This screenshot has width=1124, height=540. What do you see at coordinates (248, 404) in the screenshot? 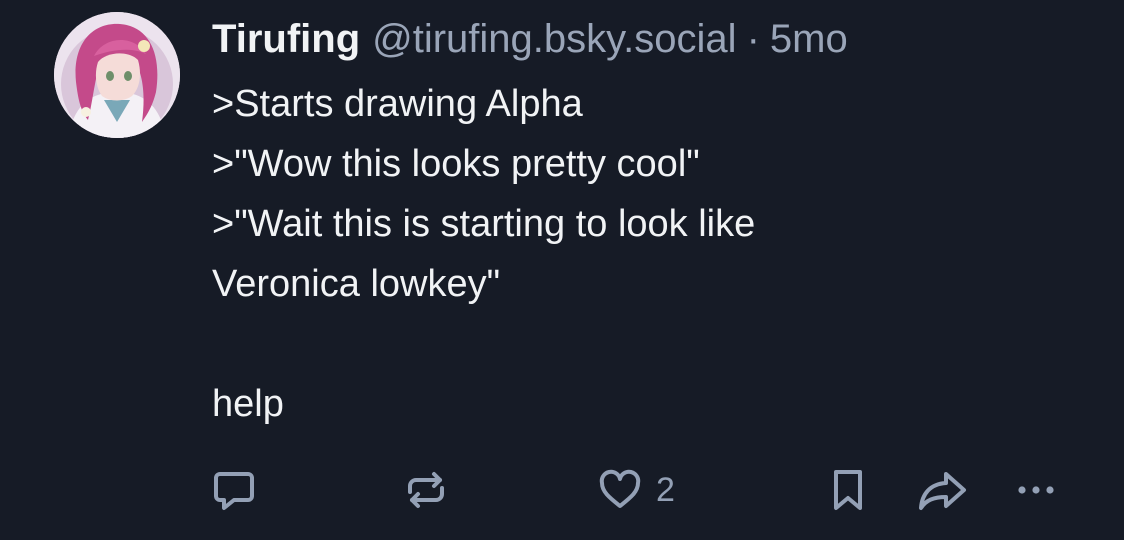
I see `post-text-line: help` at bounding box center [248, 404].